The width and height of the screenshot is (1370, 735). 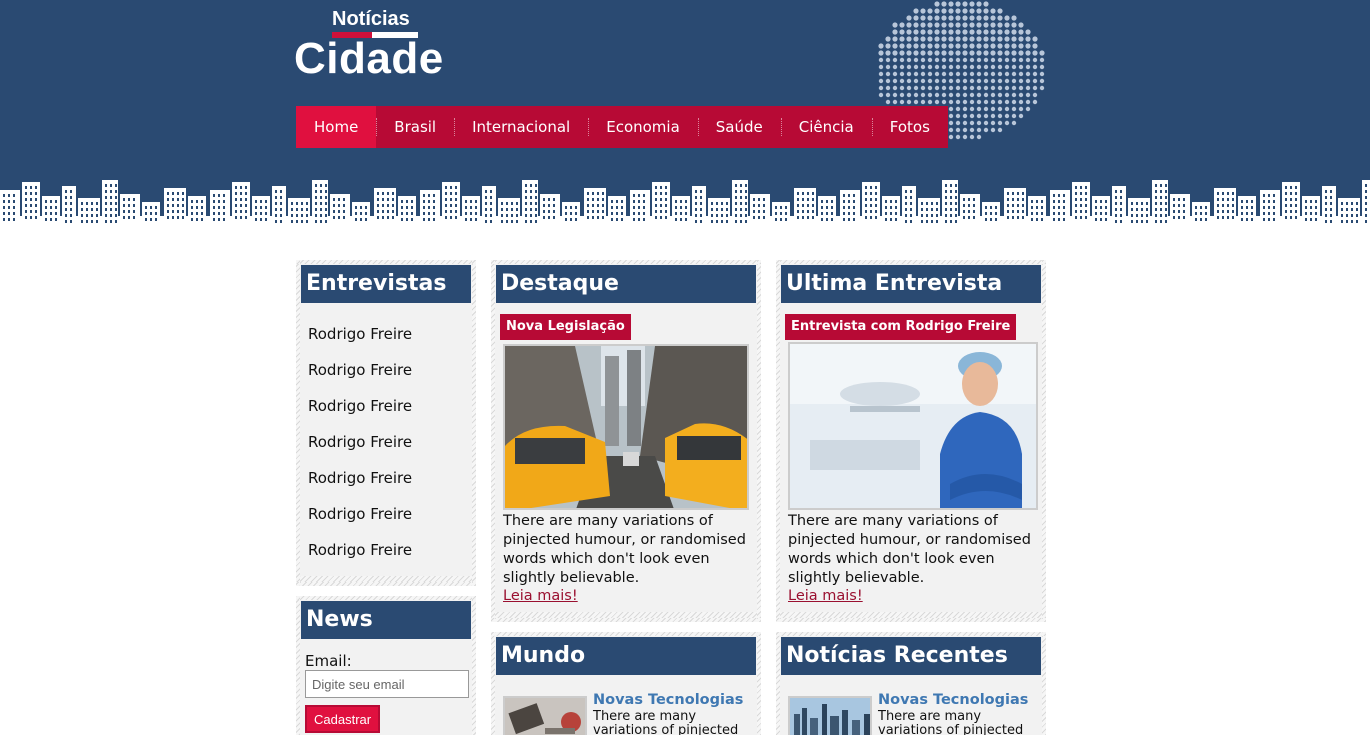 I want to click on mundo-thumbnail, so click(x=545, y=715).